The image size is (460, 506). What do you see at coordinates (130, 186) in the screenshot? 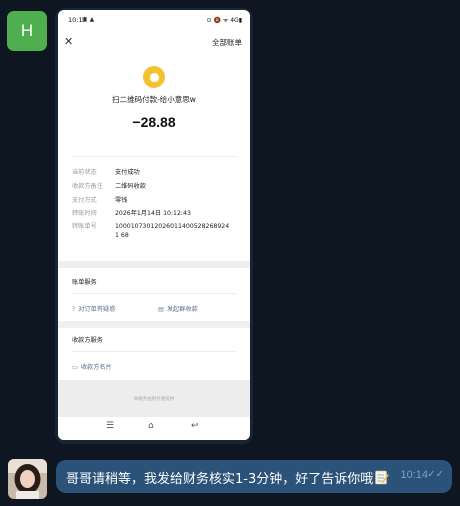
I see `detail-value: 二维码收款` at bounding box center [130, 186].